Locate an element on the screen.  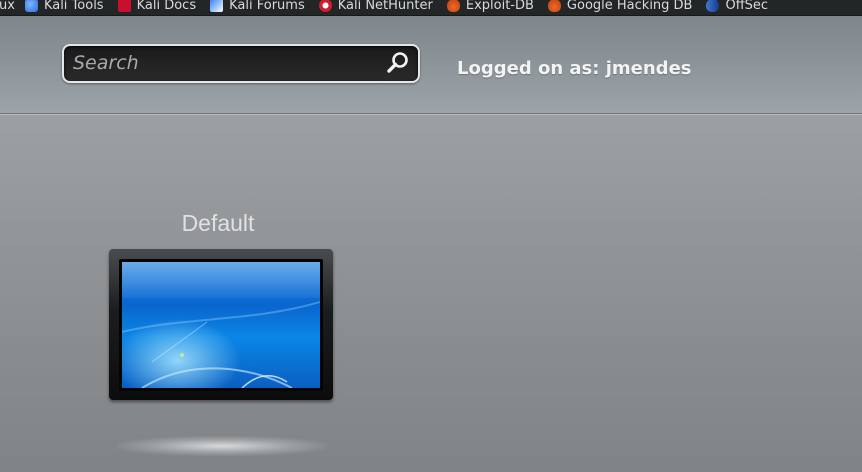
wallpaper-swirl is located at coordinates (221, 344).